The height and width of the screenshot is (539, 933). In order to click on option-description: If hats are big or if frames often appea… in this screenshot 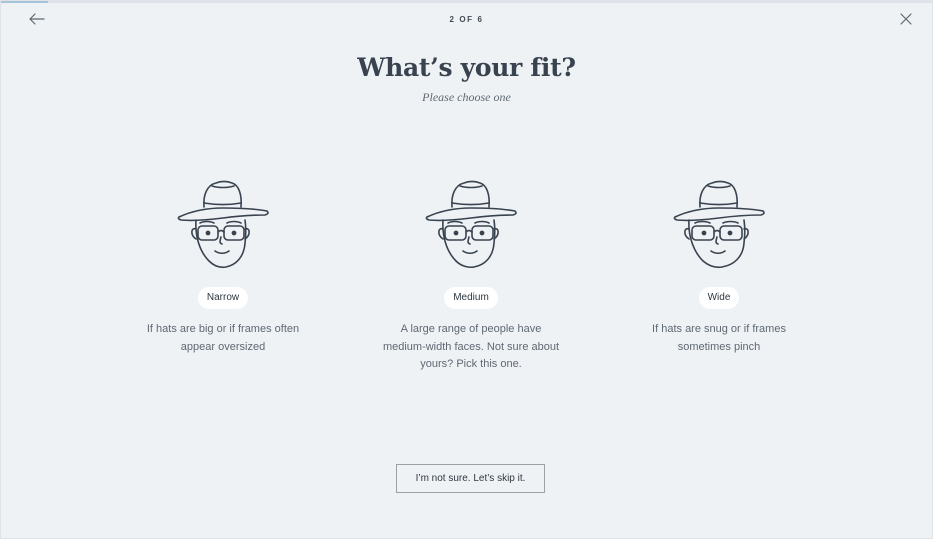, I will do `click(223, 338)`.